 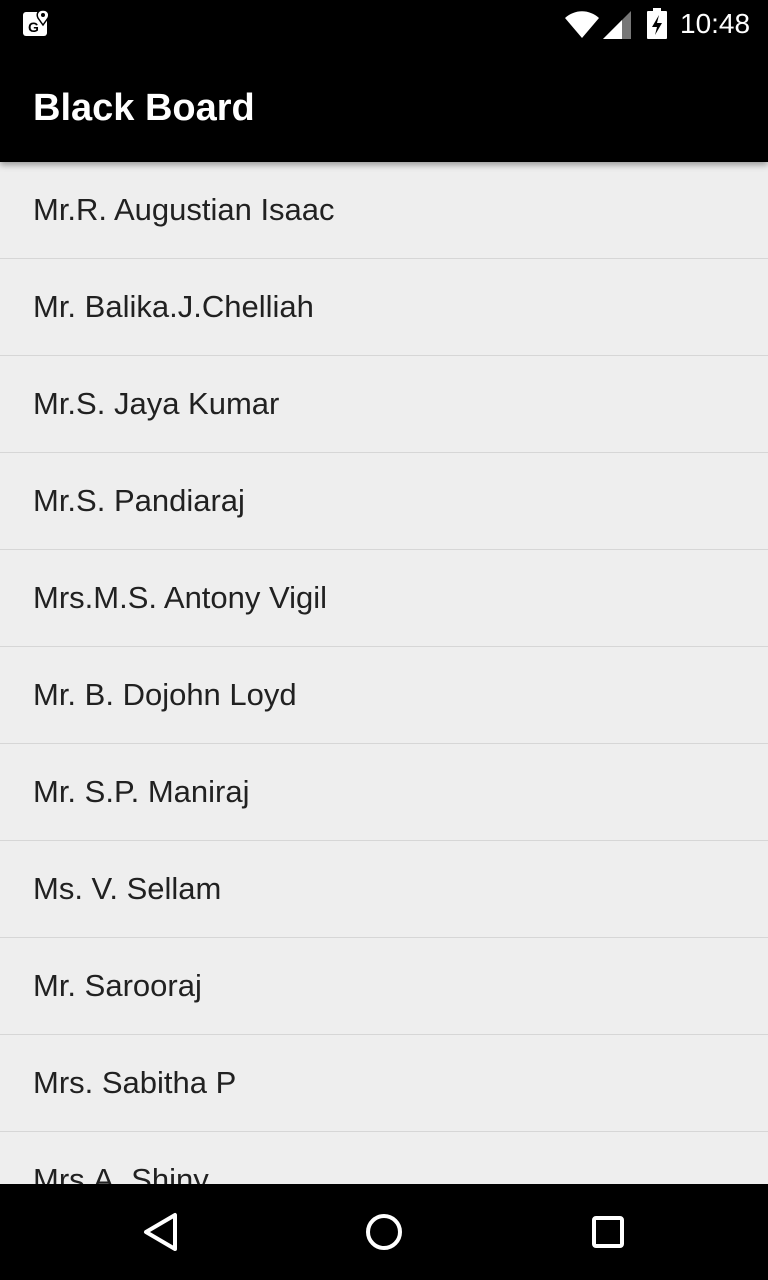 What do you see at coordinates (657, 23) in the screenshot?
I see `battery-charging-icon` at bounding box center [657, 23].